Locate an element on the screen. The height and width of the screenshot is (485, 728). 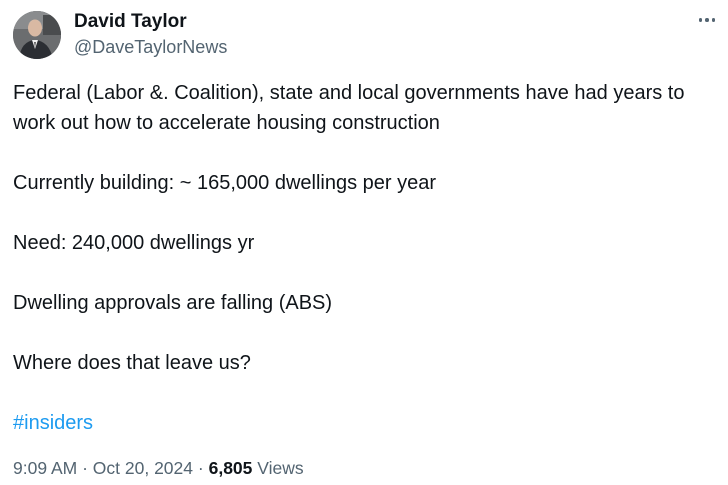
author-display-name: David Taylor is located at coordinates (150, 22).